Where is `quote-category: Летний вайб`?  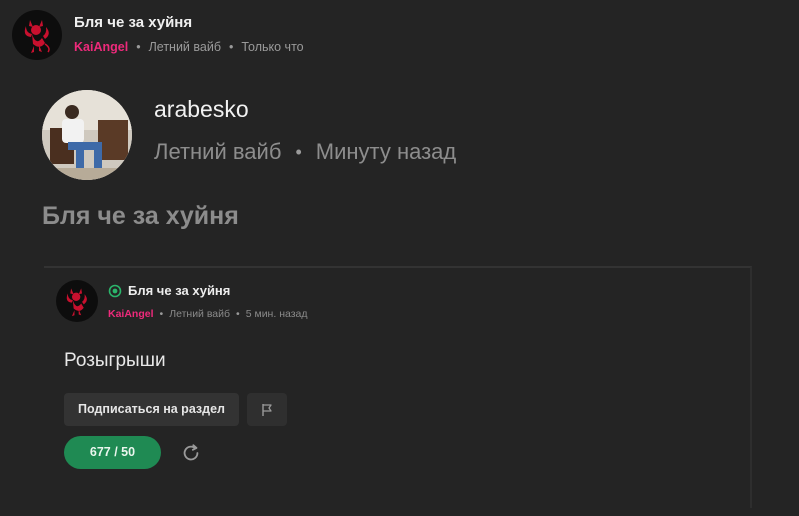 quote-category: Летний вайб is located at coordinates (217, 152).